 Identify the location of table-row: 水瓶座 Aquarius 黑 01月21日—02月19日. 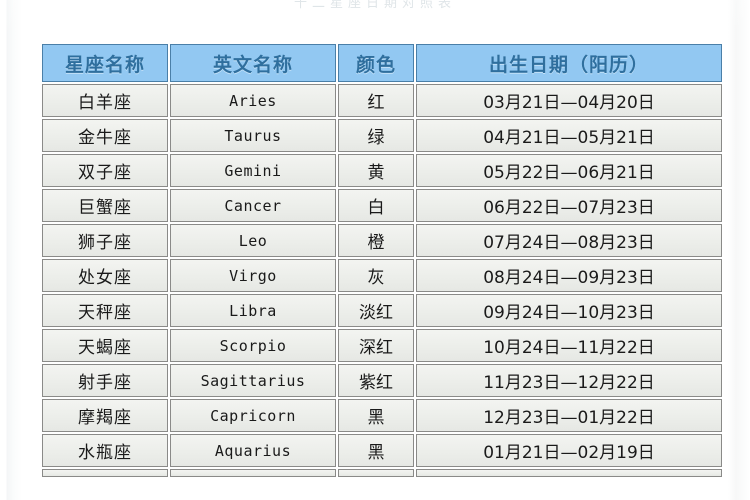
(382, 450).